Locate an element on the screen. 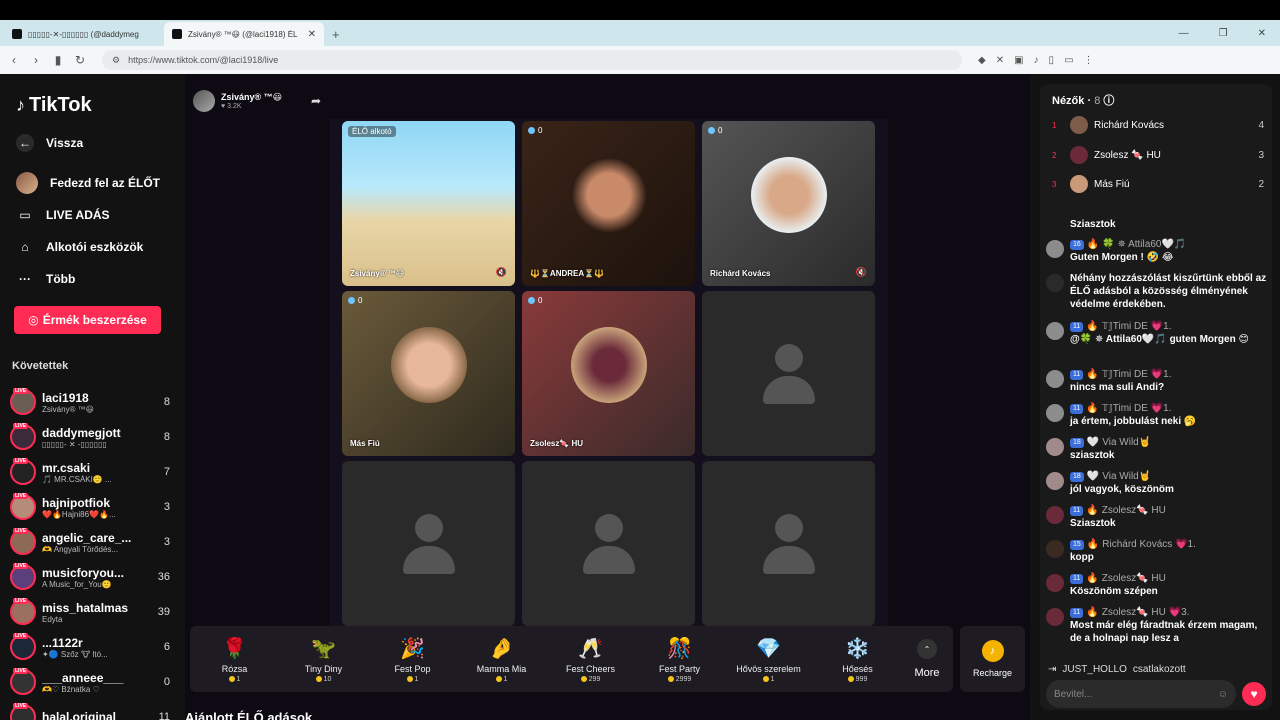 This screenshot has width=1280, height=720. close-tab-icon: ✕ is located at coordinates (312, 34).